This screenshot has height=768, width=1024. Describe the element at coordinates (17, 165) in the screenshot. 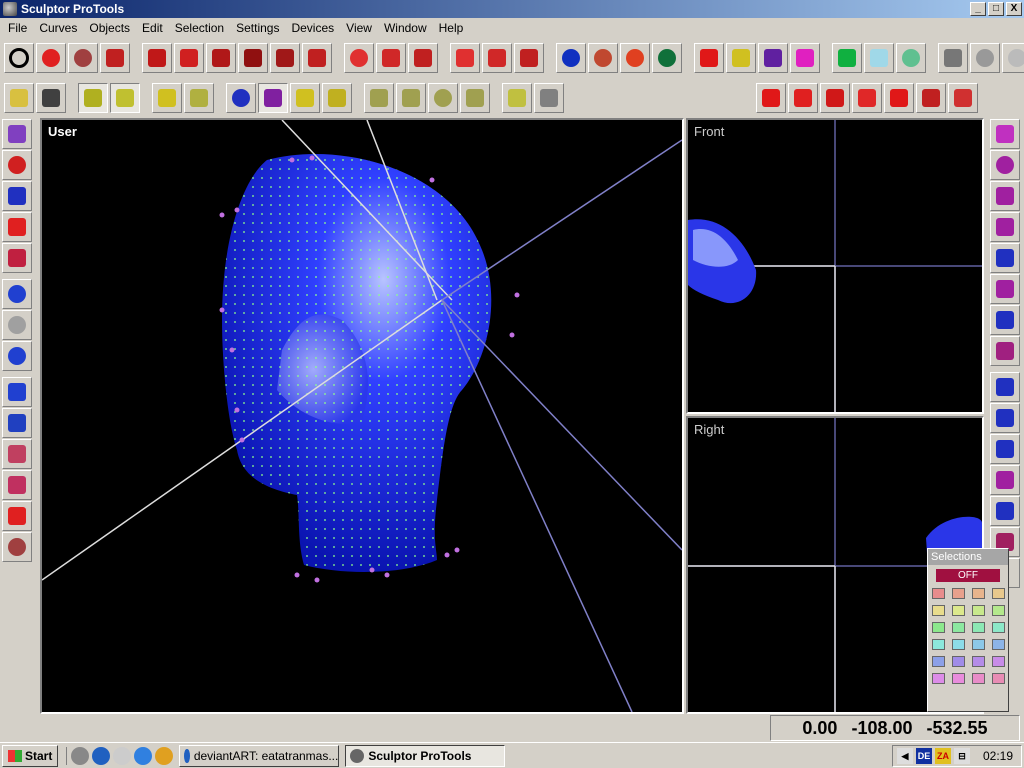

I see `rotate-object-button` at that location.